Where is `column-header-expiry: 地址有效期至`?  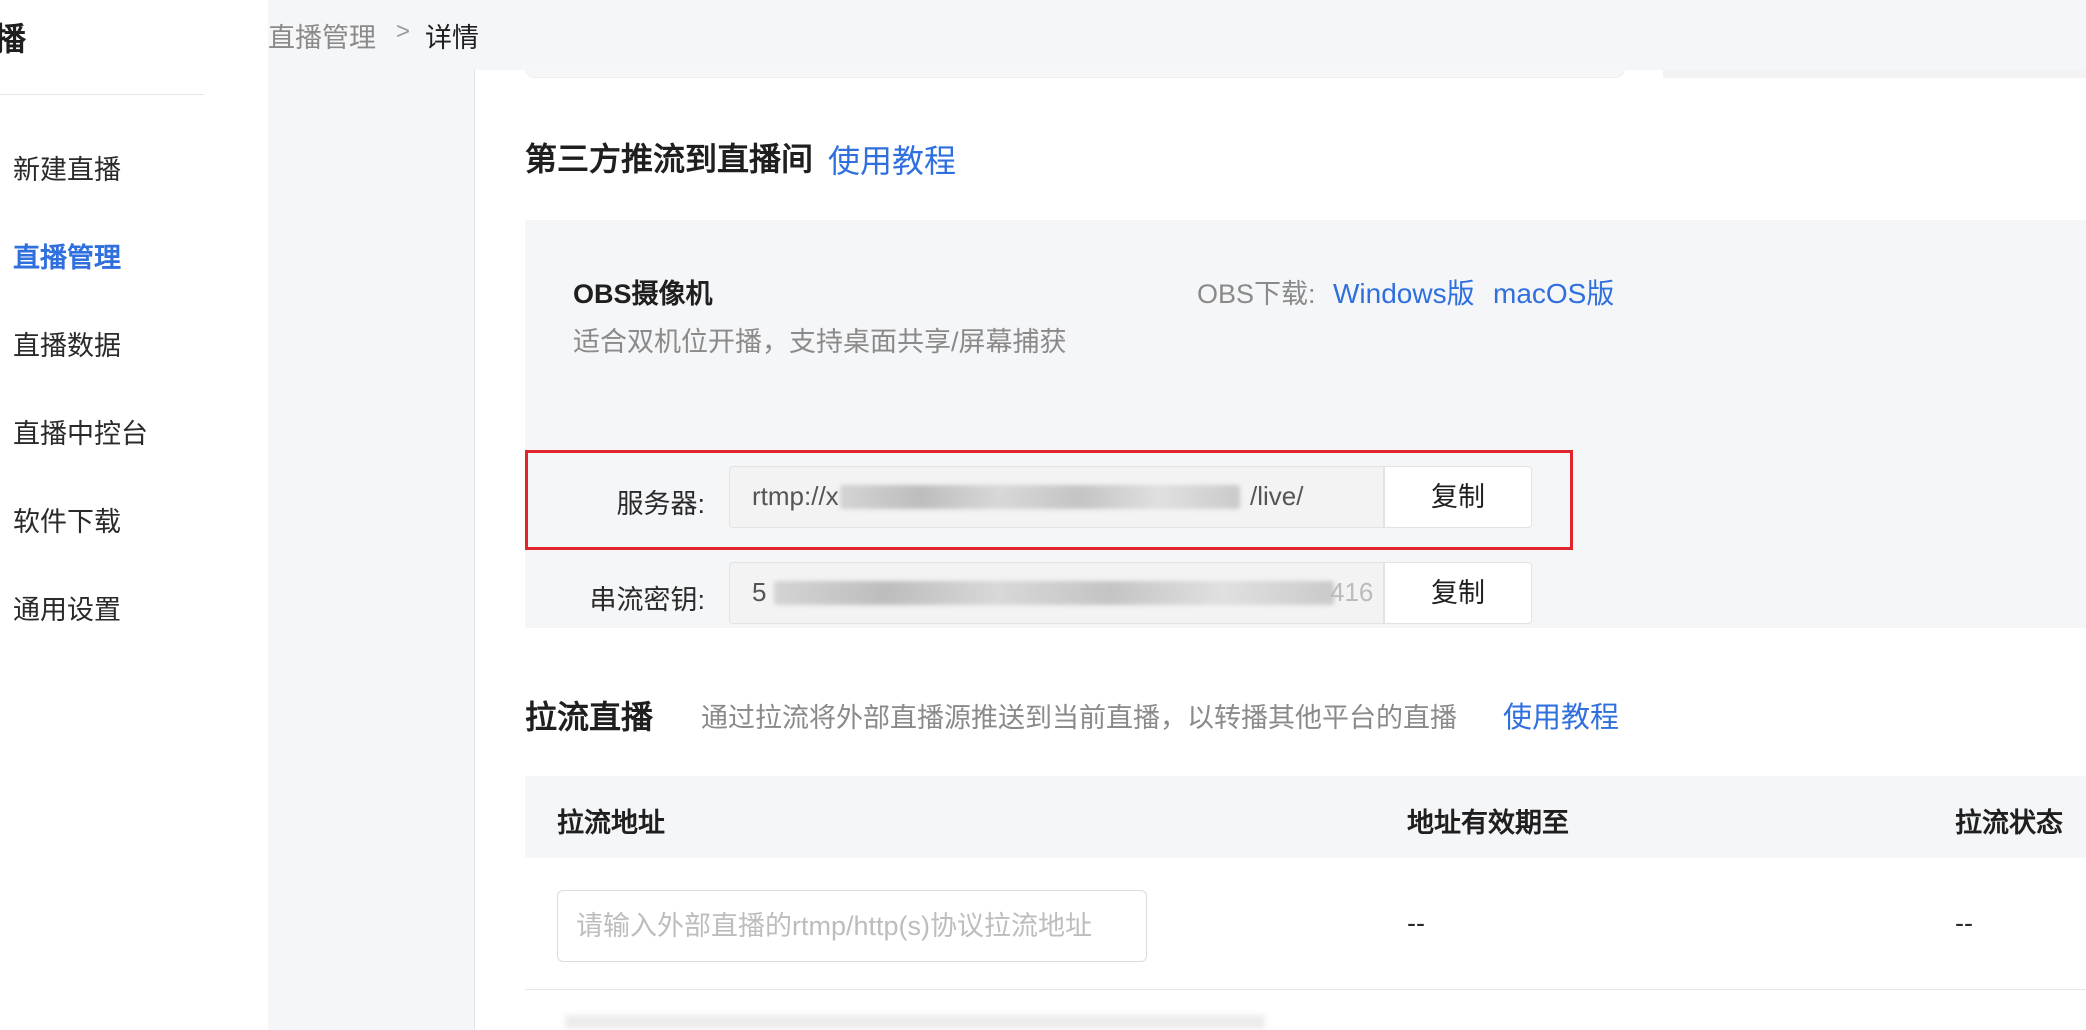
column-header-expiry: 地址有效期至 is located at coordinates (1488, 823).